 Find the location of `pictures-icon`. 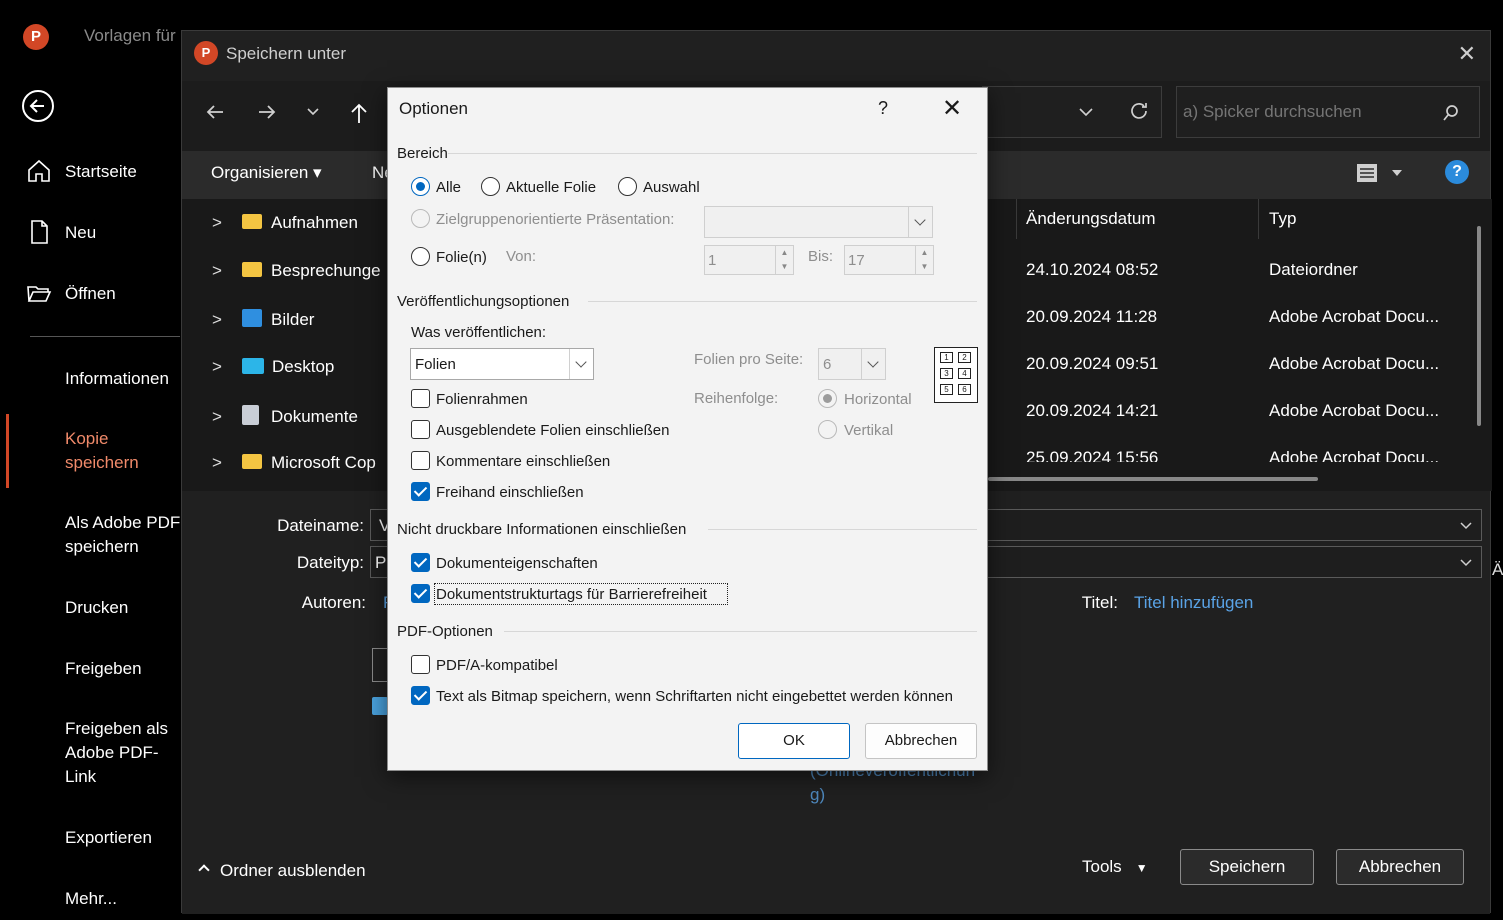

pictures-icon is located at coordinates (252, 318).